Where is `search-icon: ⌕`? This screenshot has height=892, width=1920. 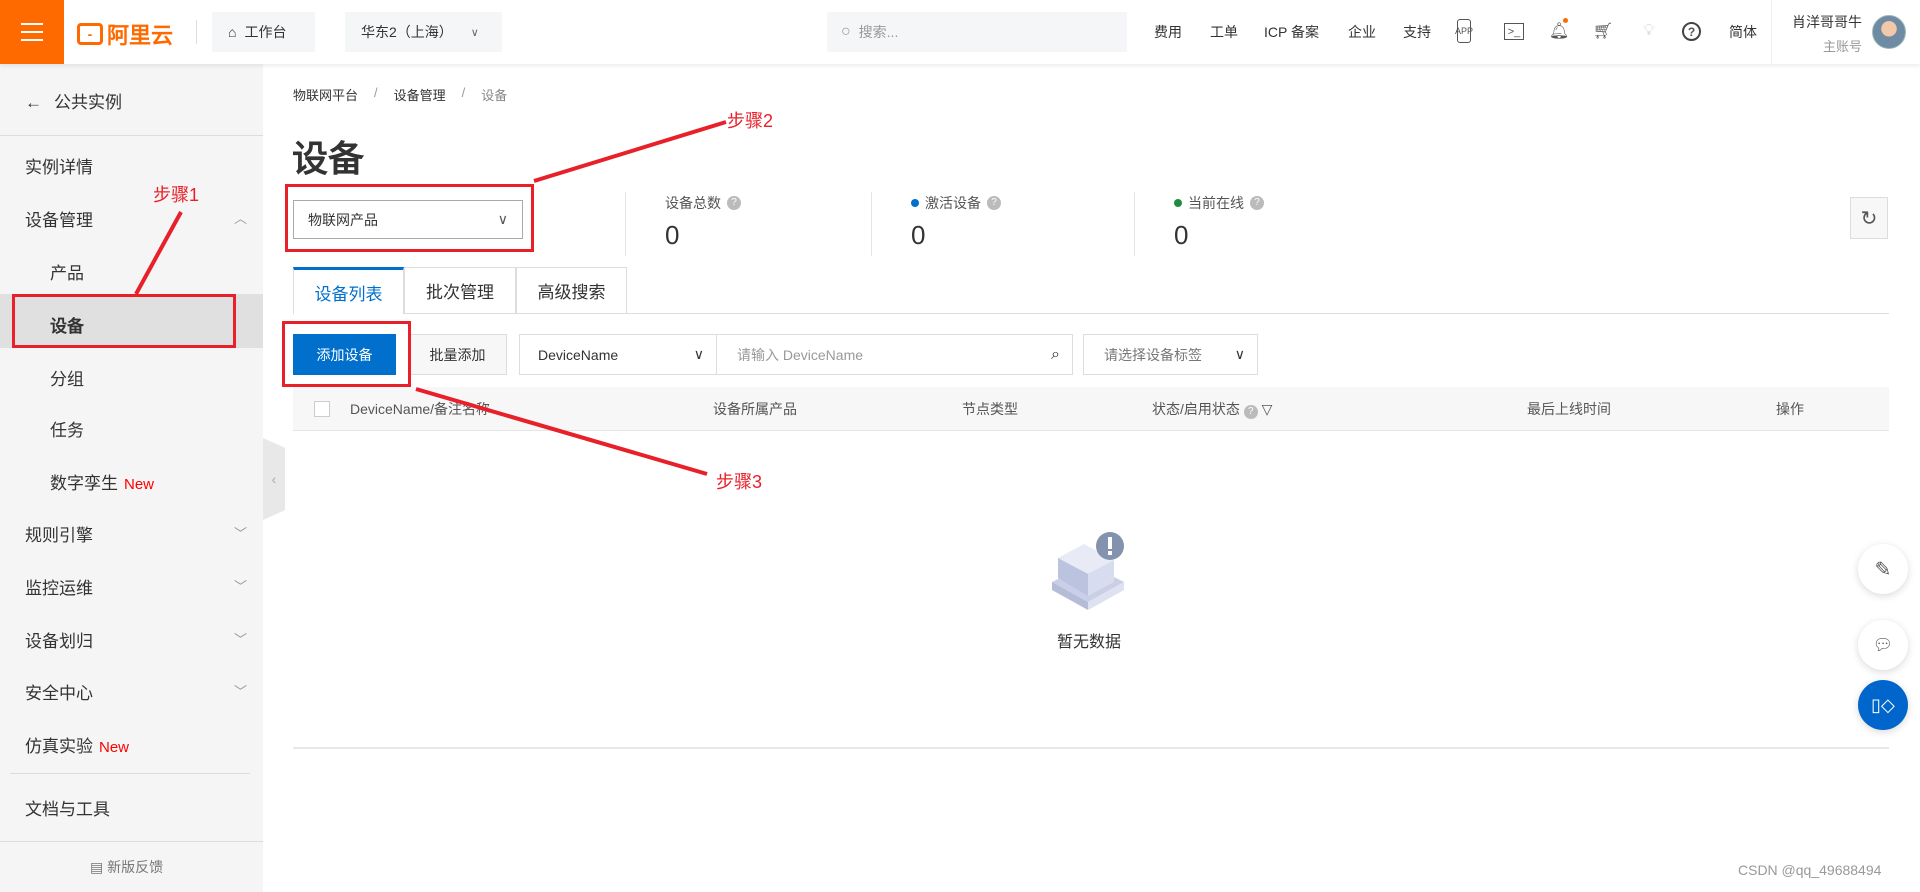
search-icon: ⌕ is located at coordinates (1055, 355).